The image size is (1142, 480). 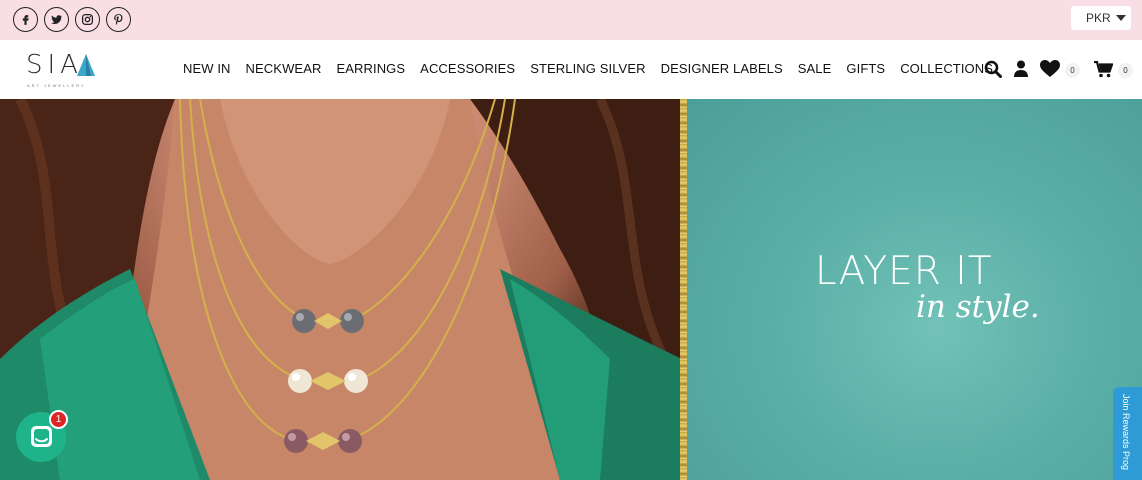 I want to click on social-links, so click(x=72, y=19).